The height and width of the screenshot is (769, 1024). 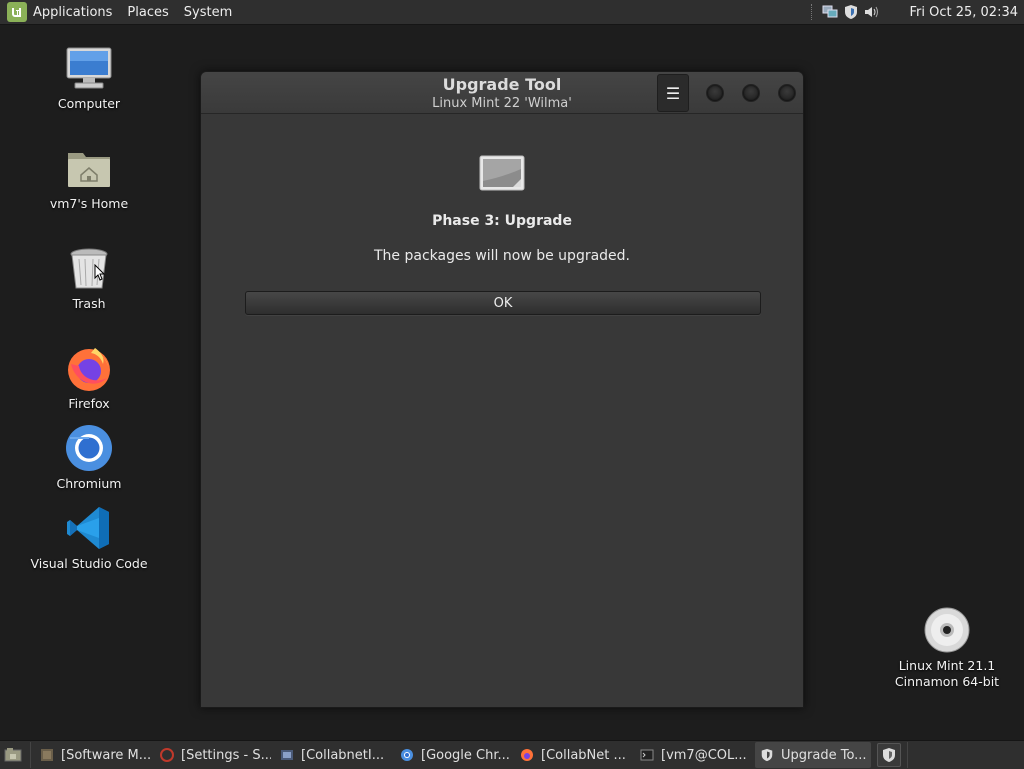 What do you see at coordinates (502, 173) in the screenshot?
I see `display-icon` at bounding box center [502, 173].